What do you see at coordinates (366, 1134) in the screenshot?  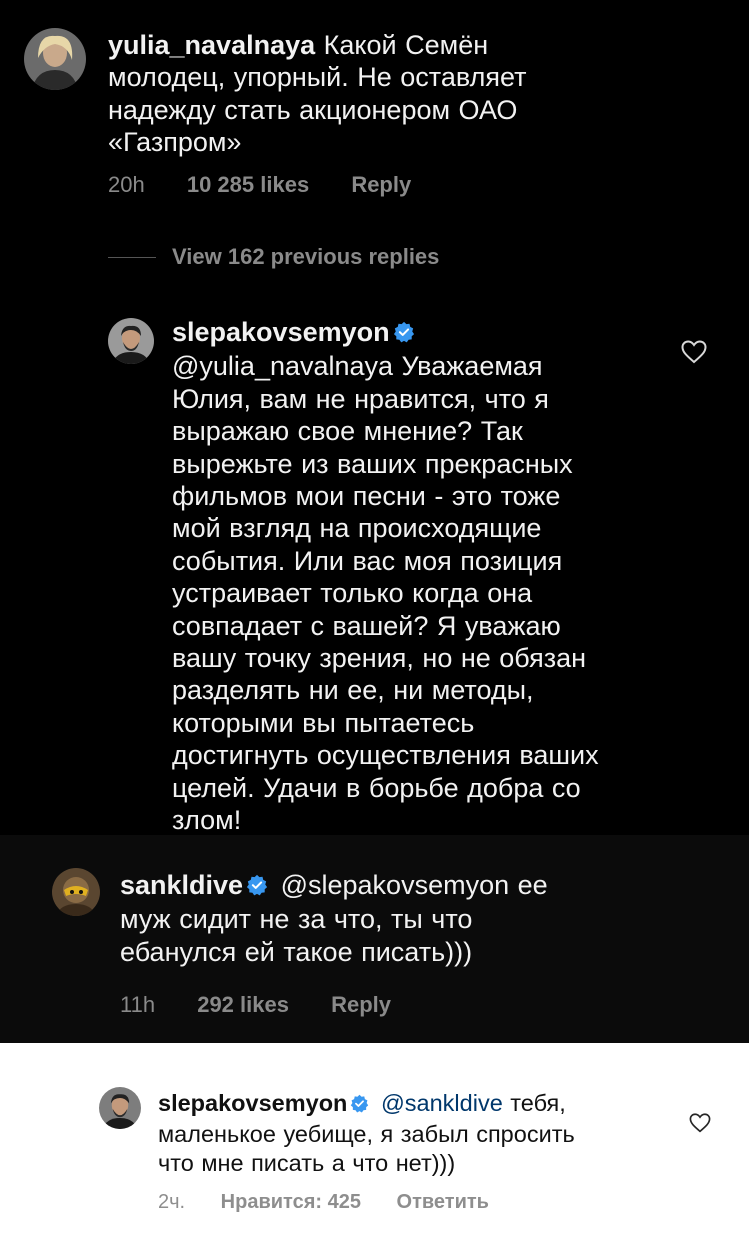 I see `reply-text-line: маленькое уебище, я забыл спросить` at bounding box center [366, 1134].